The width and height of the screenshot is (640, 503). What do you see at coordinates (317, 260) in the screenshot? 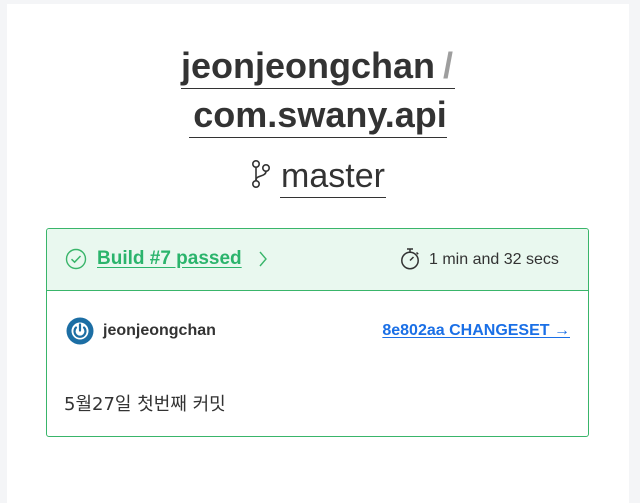
I see `build-header: Build #7 passed 1 min and 32 secs` at bounding box center [317, 260].